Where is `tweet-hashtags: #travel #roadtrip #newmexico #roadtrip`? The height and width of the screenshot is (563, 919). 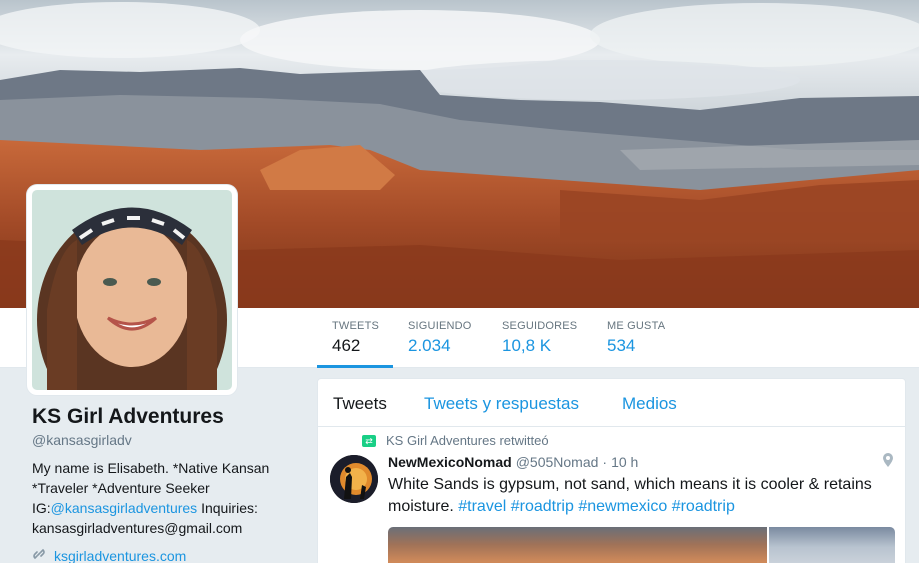 tweet-hashtags: #travel #roadtrip #newmexico #roadtrip is located at coordinates (596, 506).